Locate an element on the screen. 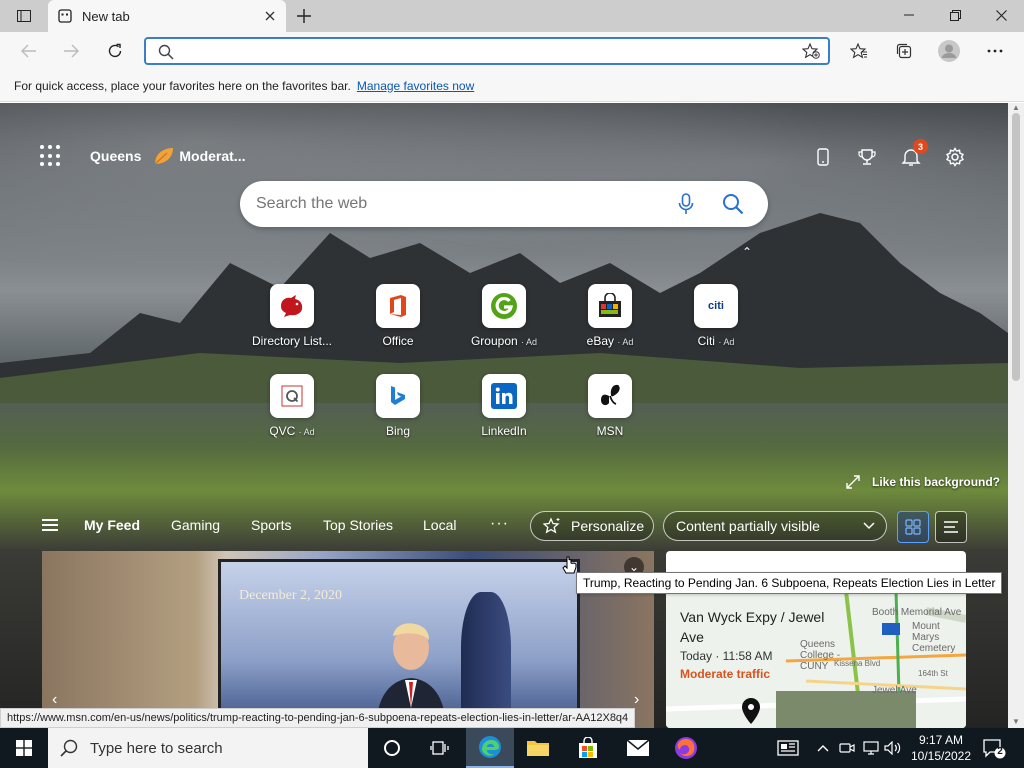  tab-top-stories: Top Stories is located at coordinates (358, 525).